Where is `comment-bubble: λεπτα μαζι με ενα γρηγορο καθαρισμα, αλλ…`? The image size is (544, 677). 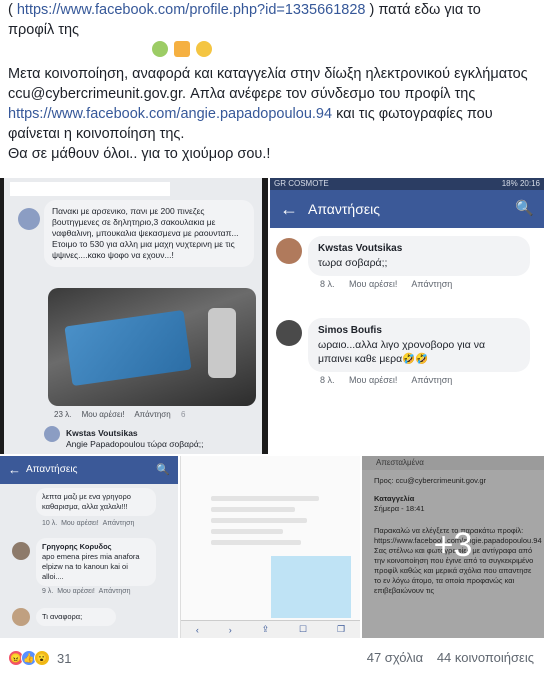 comment-bubble: λεπτα μαζι με ενα γρηγορο καθαρισμα, αλλ… is located at coordinates (96, 502).